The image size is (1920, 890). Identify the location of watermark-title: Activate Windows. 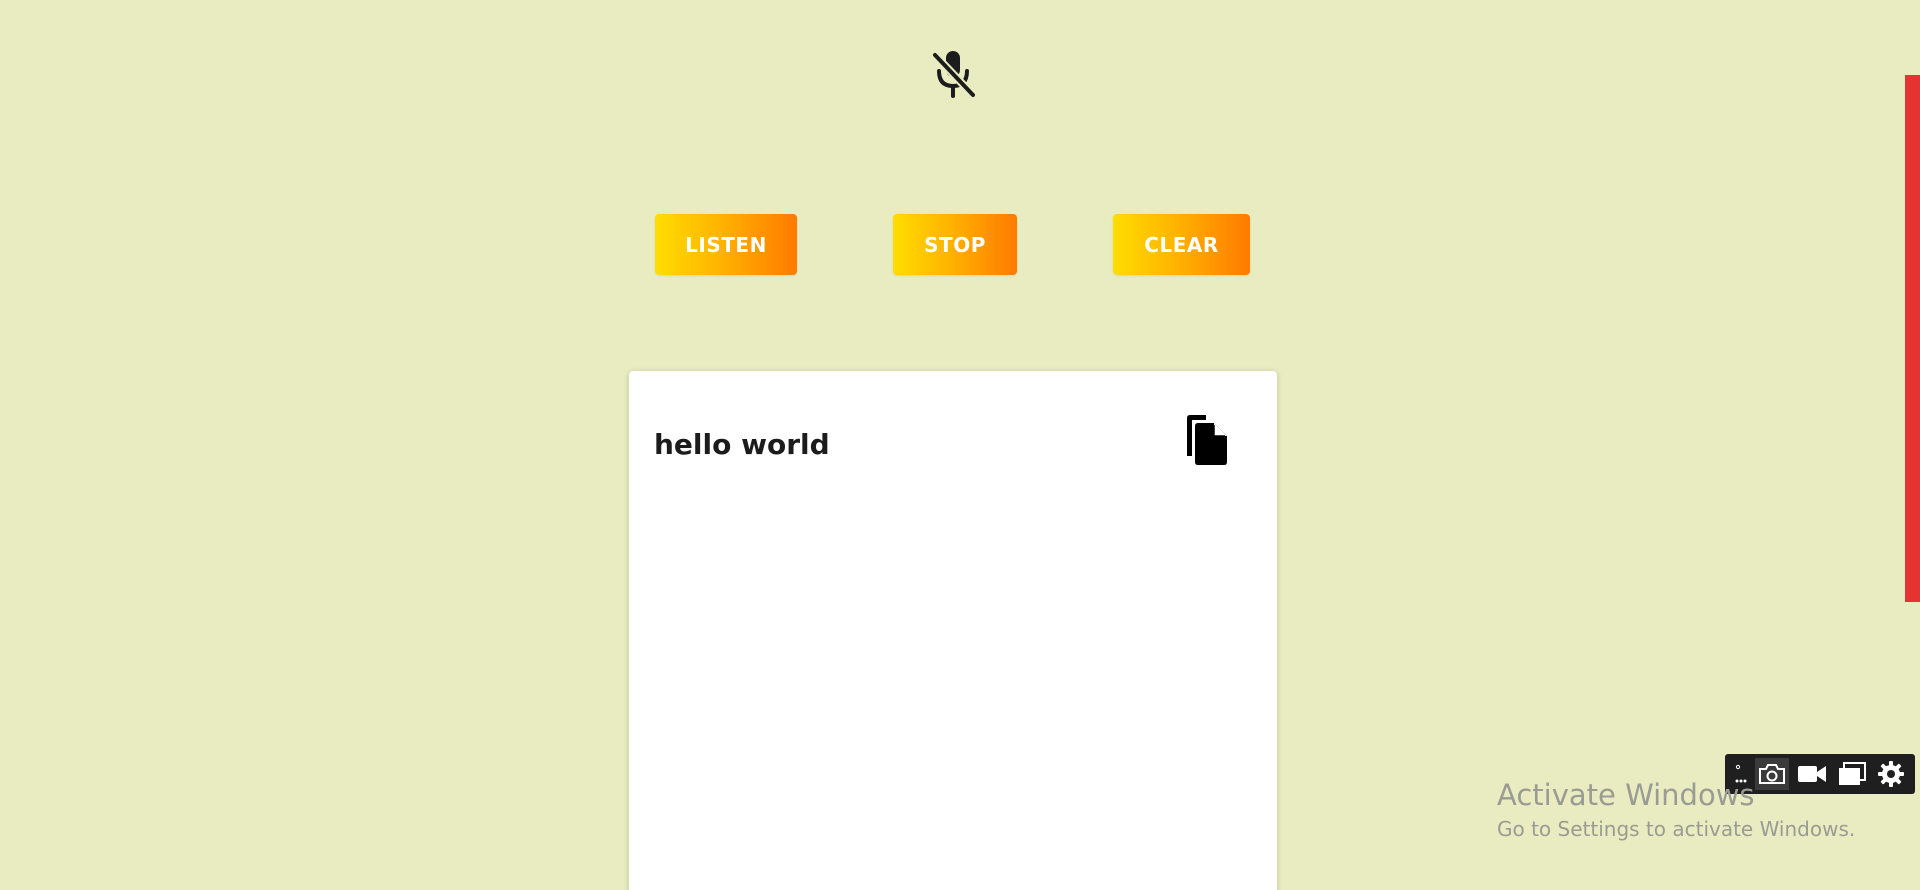
(1626, 795).